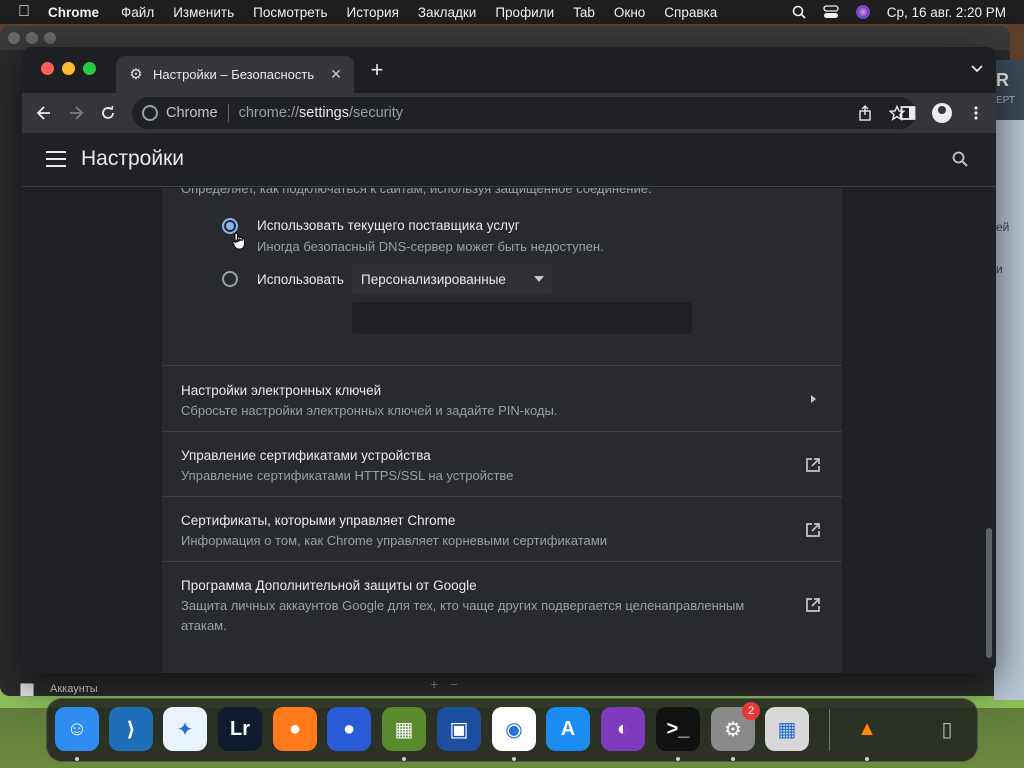  Describe the element at coordinates (961, 160) in the screenshot. I see `settings-search-icon` at that location.